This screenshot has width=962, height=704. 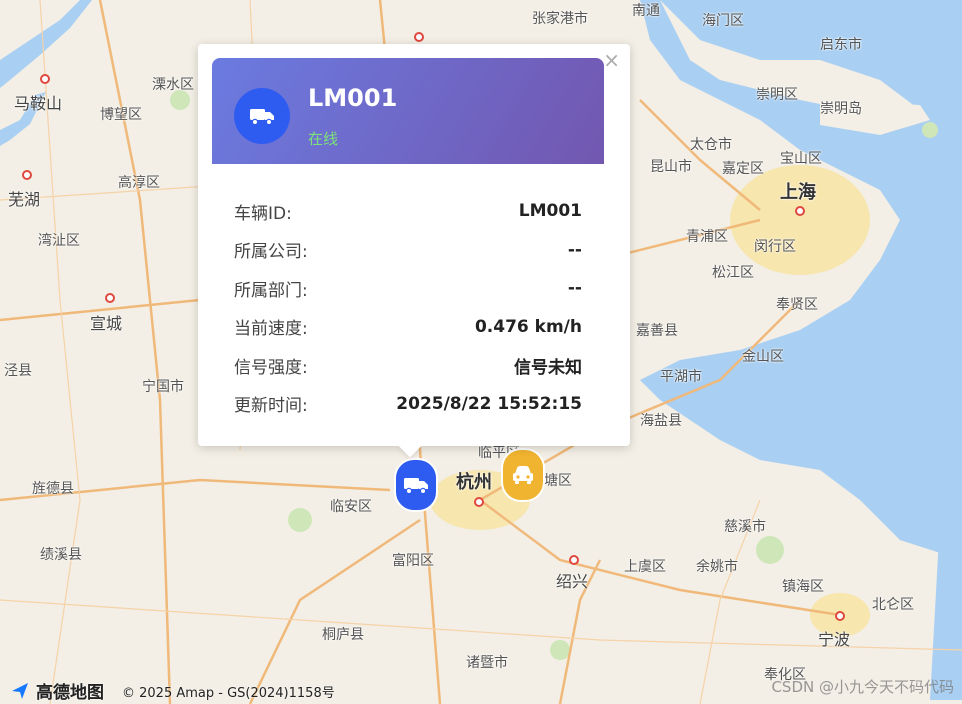 I want to click on map-label: 宁国市, so click(x=163, y=387).